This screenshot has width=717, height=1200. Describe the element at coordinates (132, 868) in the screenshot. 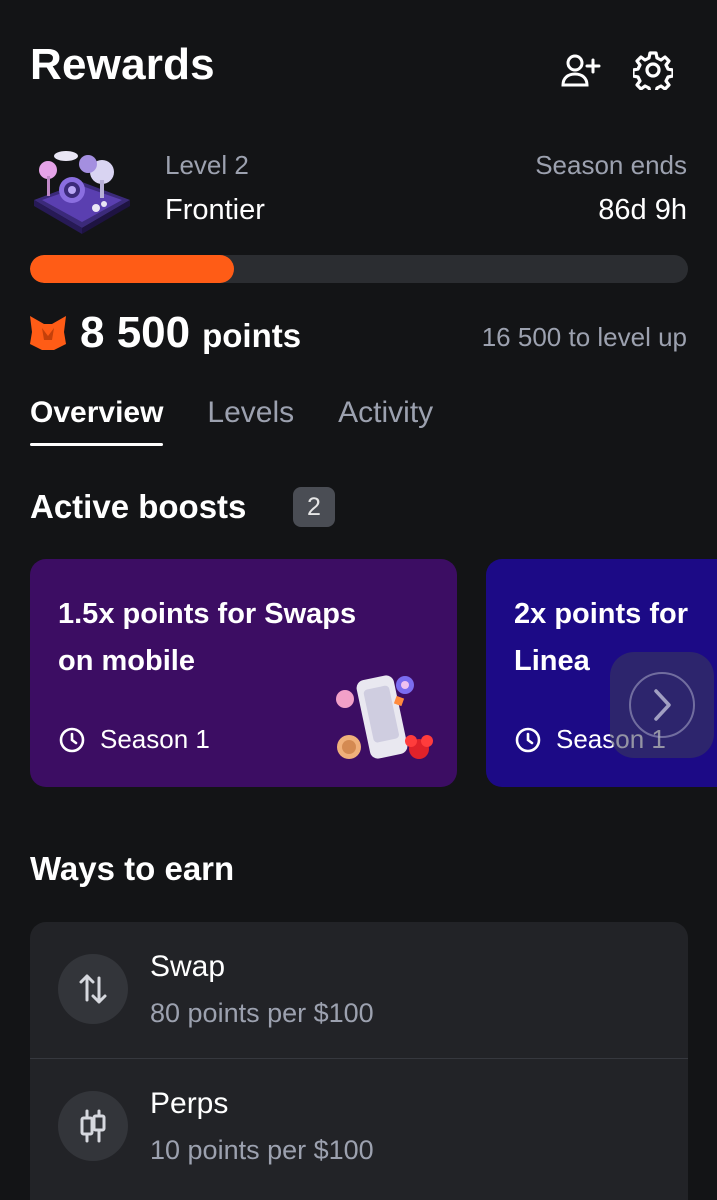

I see `ways-to-earn-title: Ways to earn` at that location.